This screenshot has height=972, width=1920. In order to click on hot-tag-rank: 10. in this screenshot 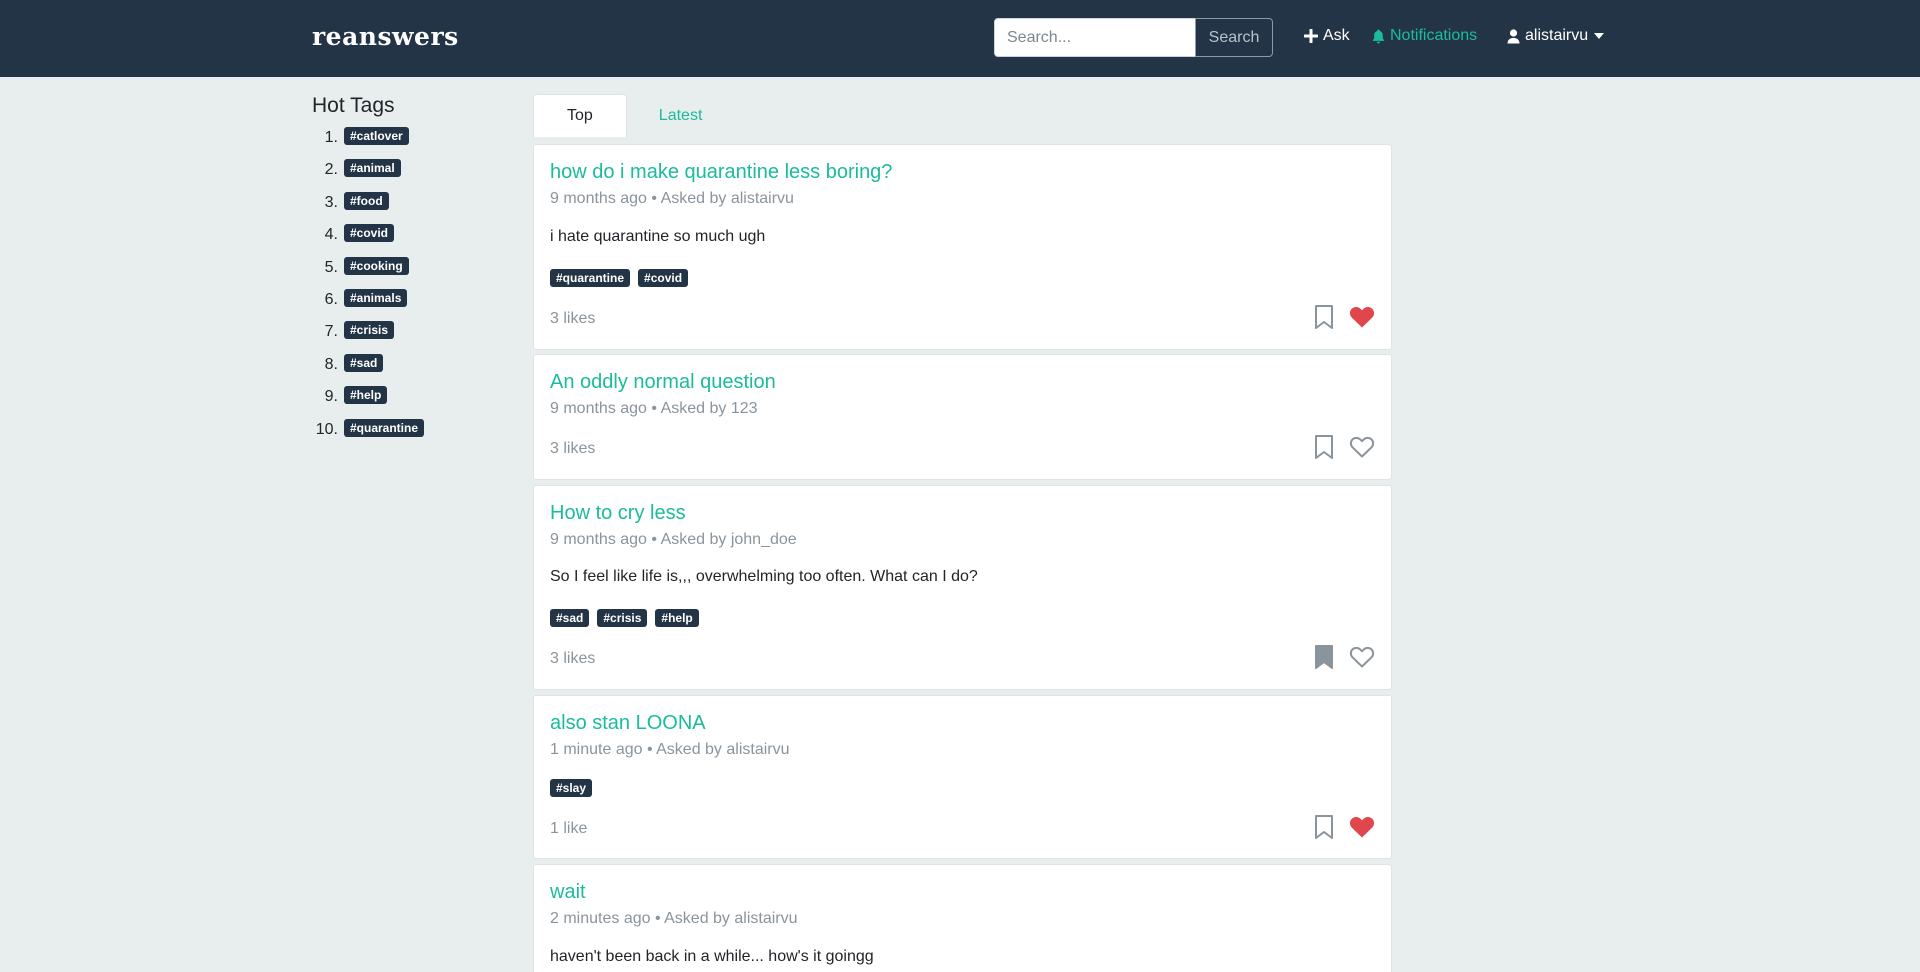, I will do `click(326, 429)`.